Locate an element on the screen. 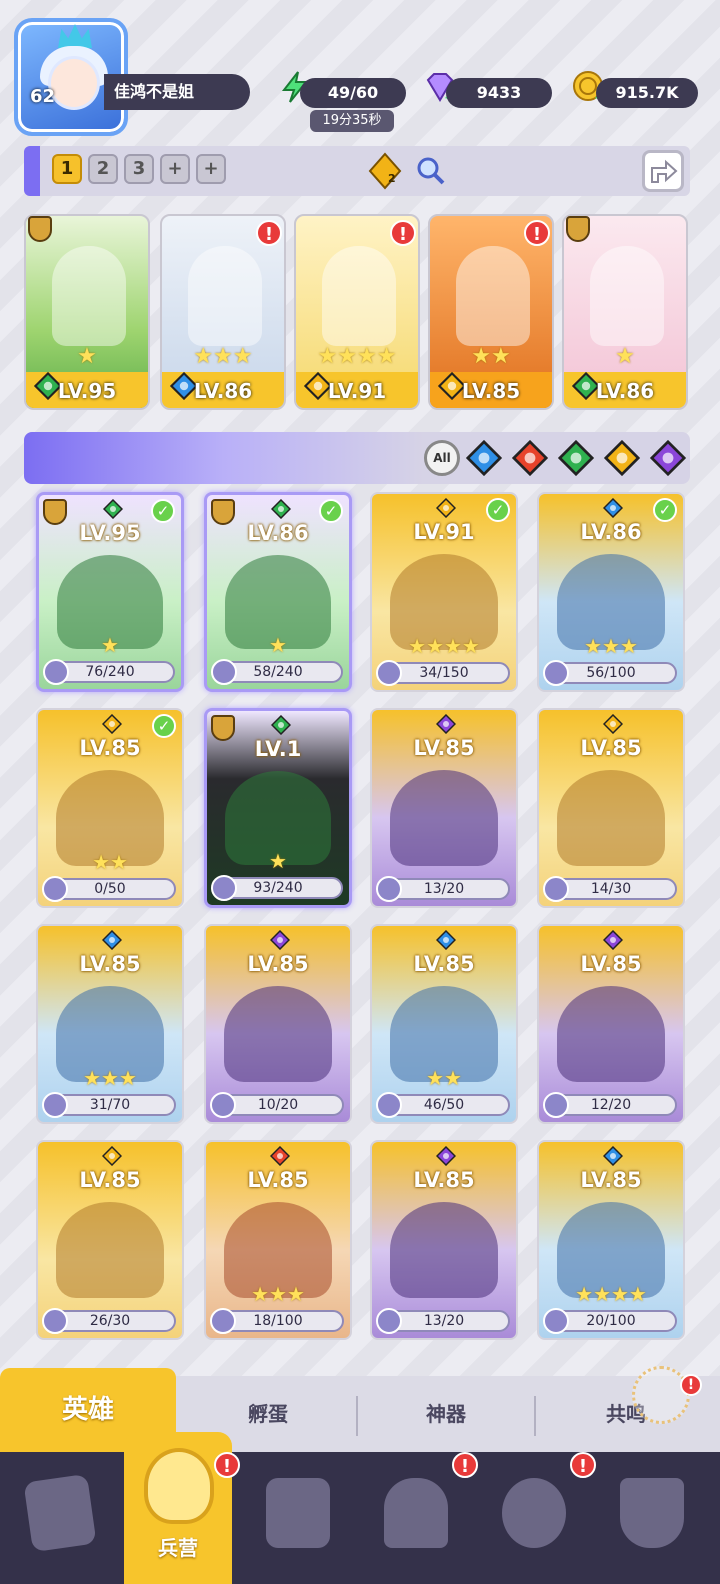  hero-card: LV.85 14/30 is located at coordinates (611, 808).